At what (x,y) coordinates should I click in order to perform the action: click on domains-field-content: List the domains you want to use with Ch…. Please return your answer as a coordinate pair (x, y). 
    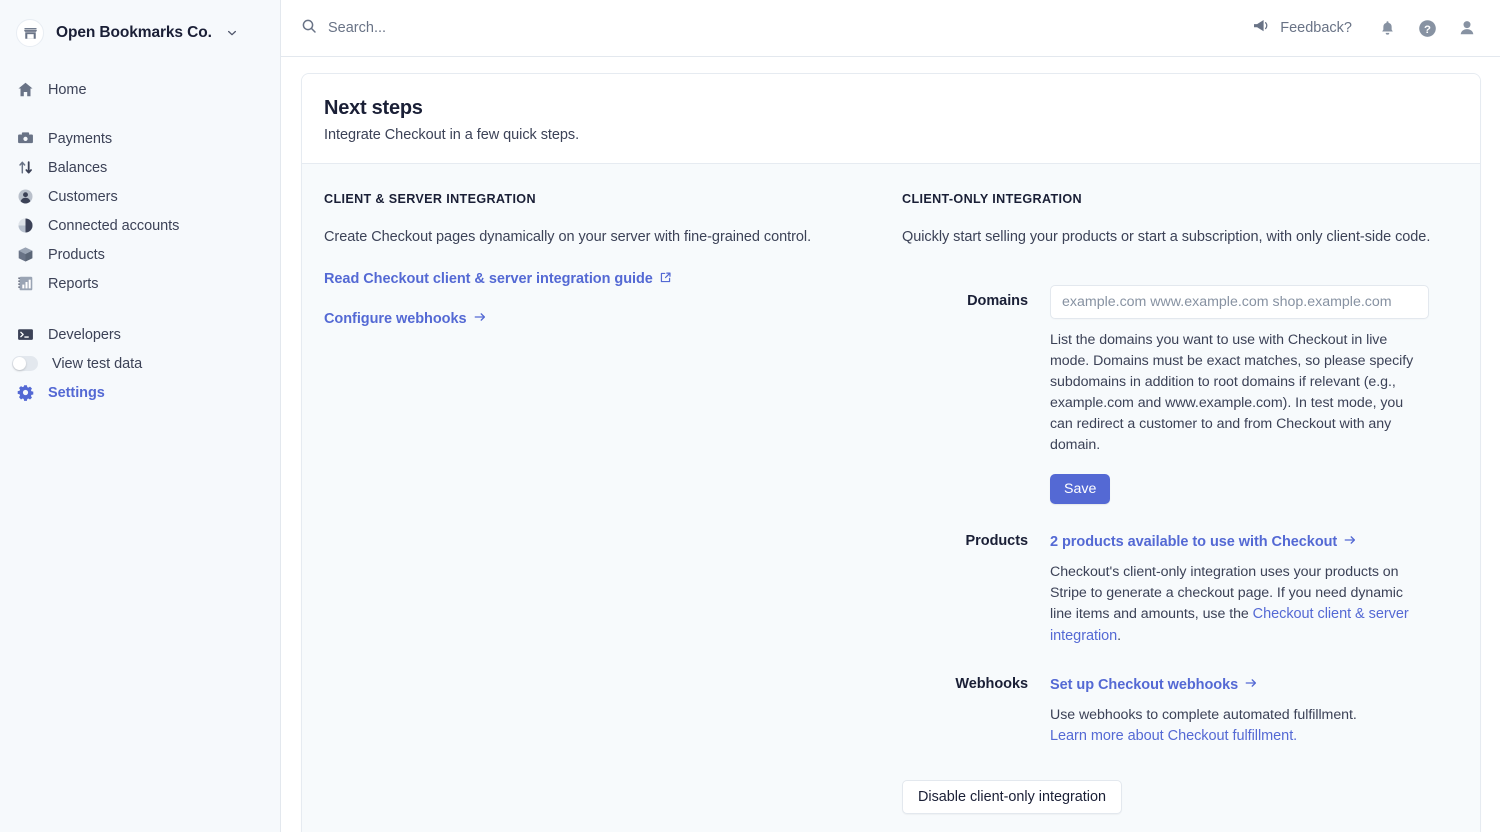
    Looking at the image, I should click on (1240, 395).